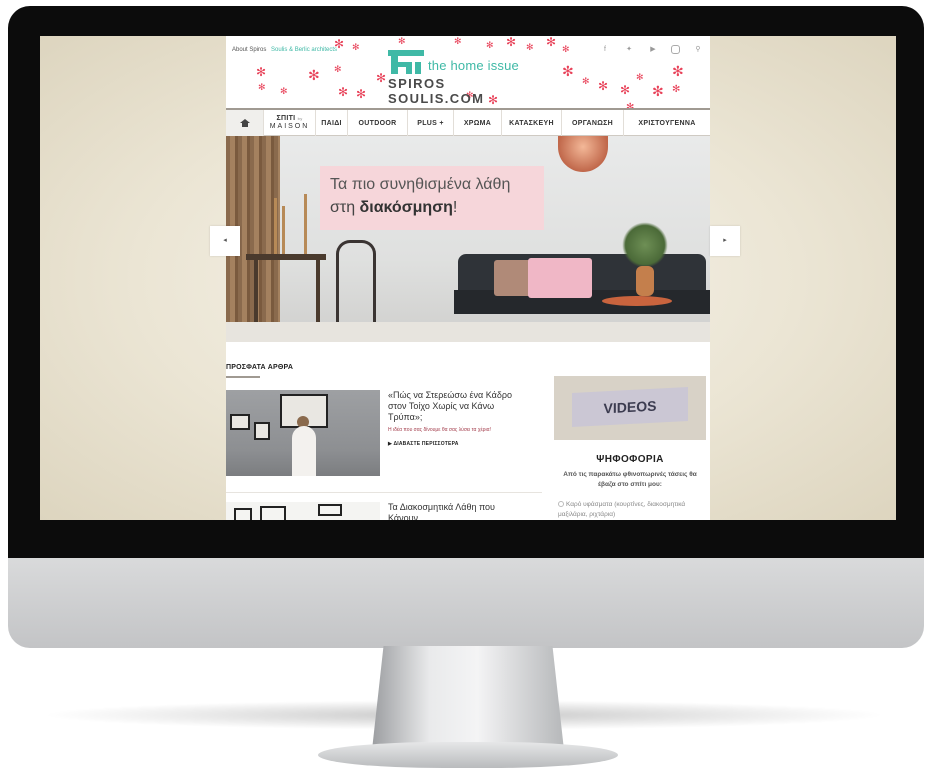  What do you see at coordinates (698, 50) in the screenshot?
I see `search-icon: ⚲` at bounding box center [698, 50].